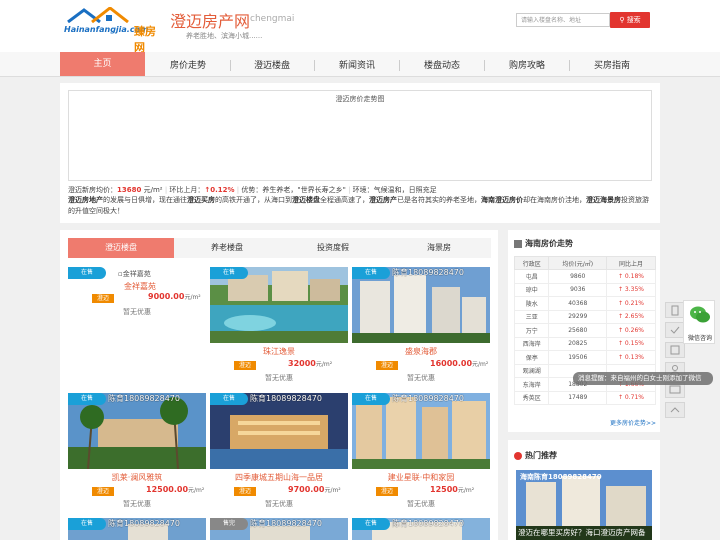 The width and height of the screenshot is (720, 540). What do you see at coordinates (333, 248) in the screenshot?
I see `tab-investment: 投资度假` at bounding box center [333, 248].